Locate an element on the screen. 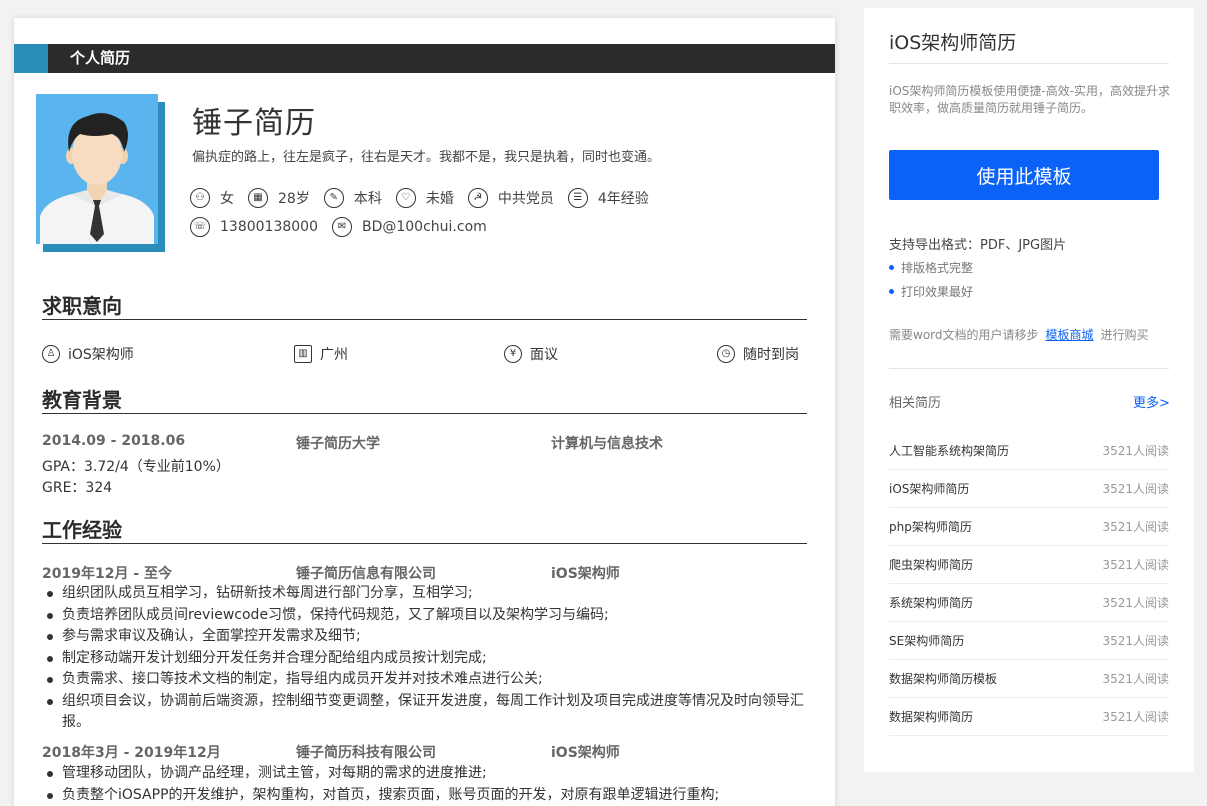 This screenshot has height=806, width=1207. related-item: iOS架构师简历 3521人阅读 is located at coordinates (1029, 489).